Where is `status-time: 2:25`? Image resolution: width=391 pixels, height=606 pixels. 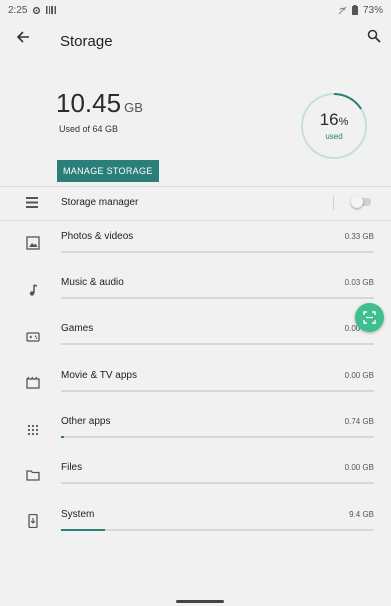 status-time: 2:25 is located at coordinates (18, 10).